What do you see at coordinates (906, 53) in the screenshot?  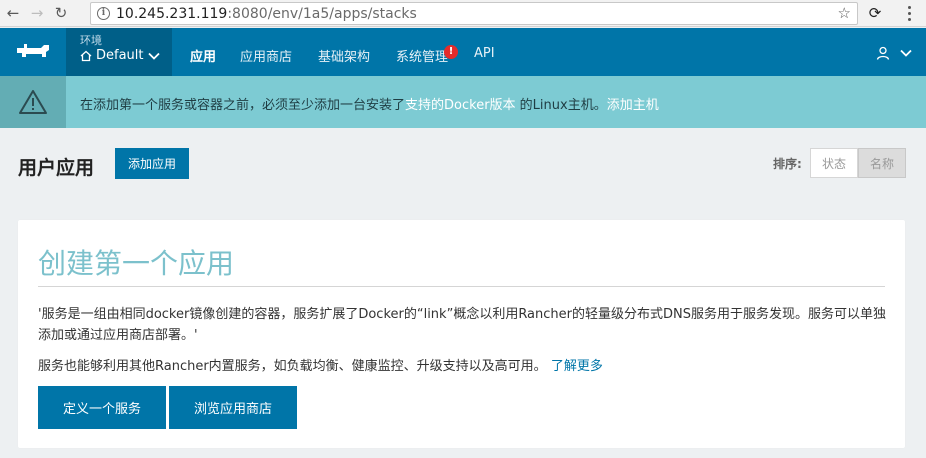 I see `user-menu-chevron-icon` at bounding box center [906, 53].